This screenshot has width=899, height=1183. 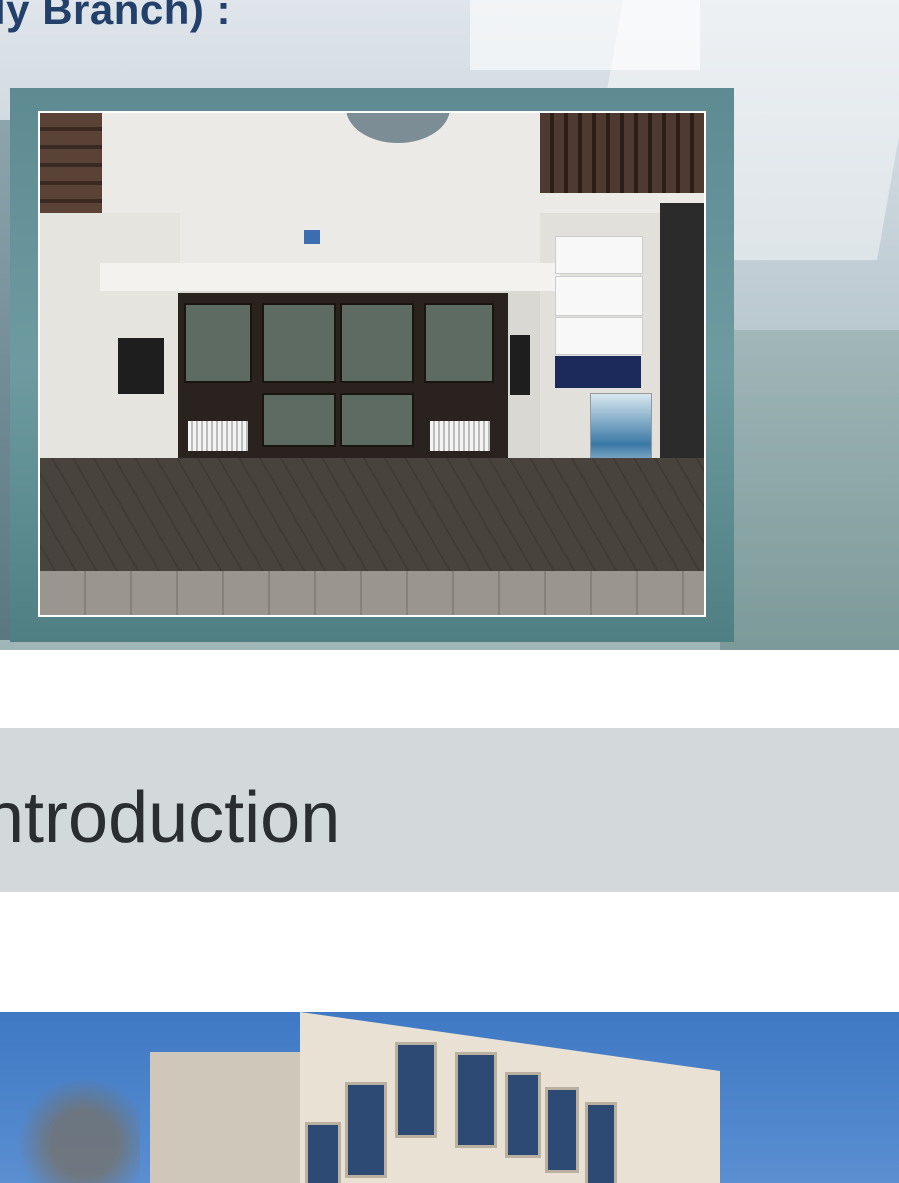 I want to click on building-wing, so click(x=230, y=1117).